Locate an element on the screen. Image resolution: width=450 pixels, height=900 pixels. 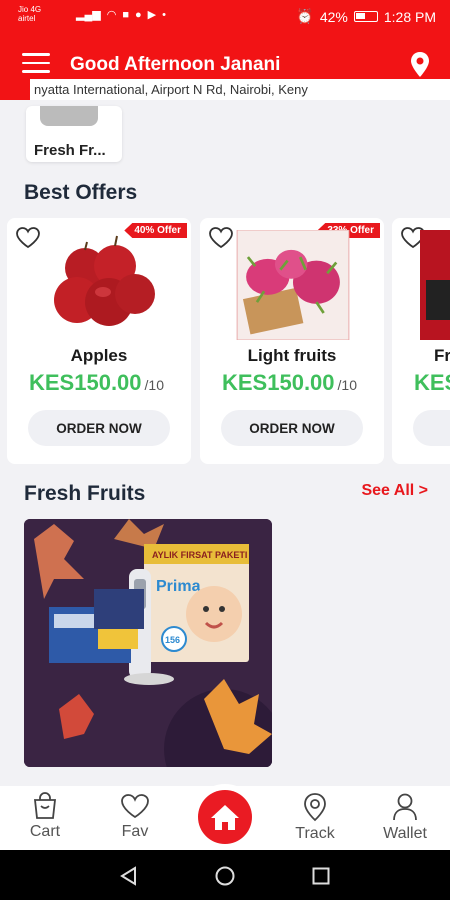
recents-icon is located at coordinates (321, 876).